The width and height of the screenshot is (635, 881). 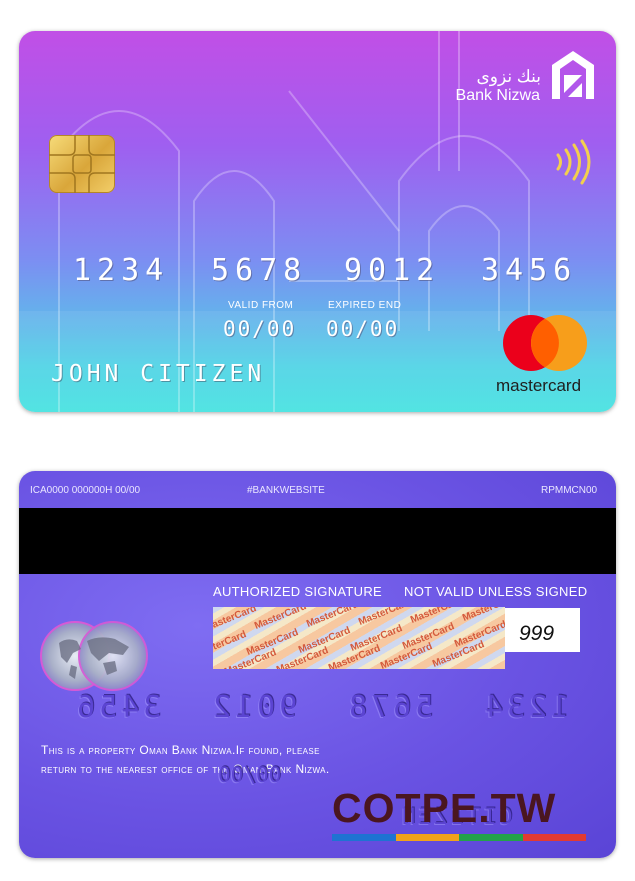 What do you see at coordinates (82, 164) in the screenshot?
I see `emv-chip-icon` at bounding box center [82, 164].